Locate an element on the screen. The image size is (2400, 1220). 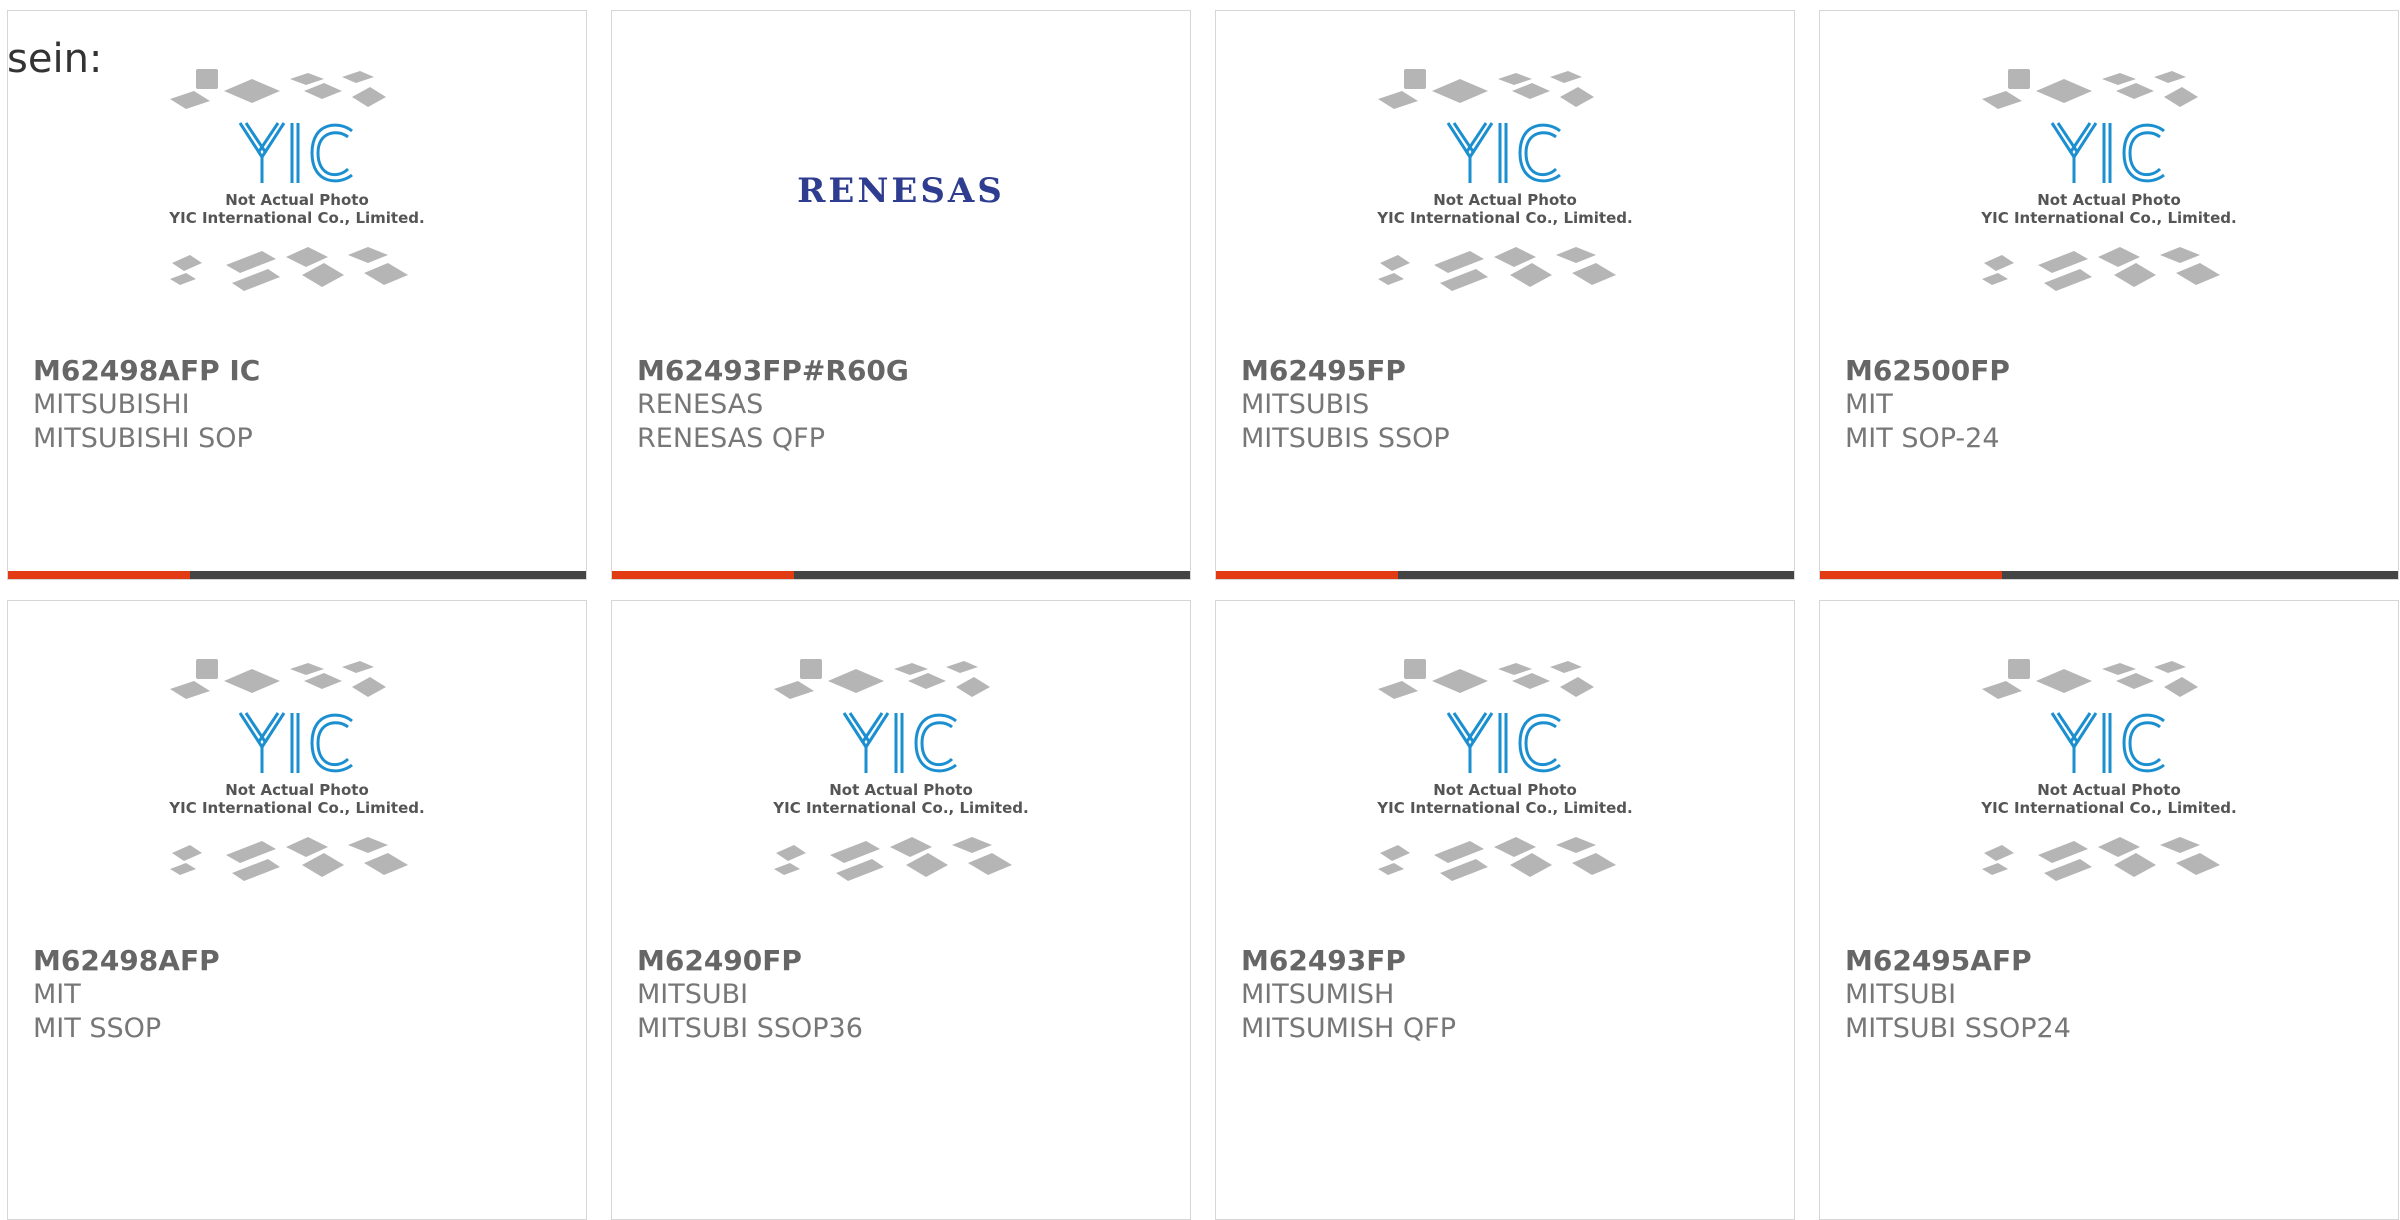
product-name: M62495AFP is located at coordinates (2116, 961).